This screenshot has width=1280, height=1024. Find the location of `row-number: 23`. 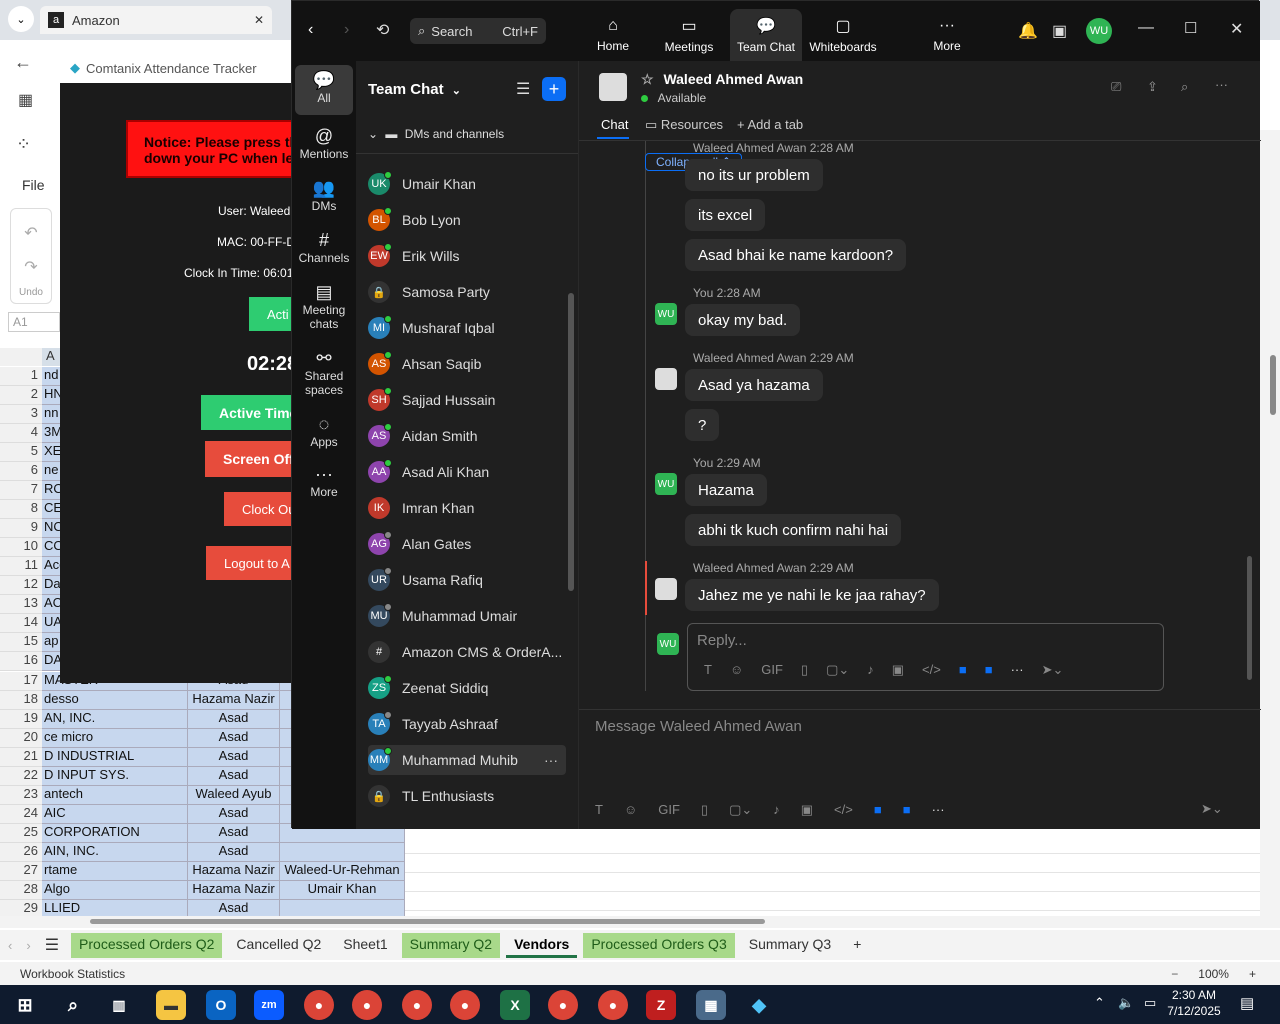

row-number: 23 is located at coordinates (21, 795).